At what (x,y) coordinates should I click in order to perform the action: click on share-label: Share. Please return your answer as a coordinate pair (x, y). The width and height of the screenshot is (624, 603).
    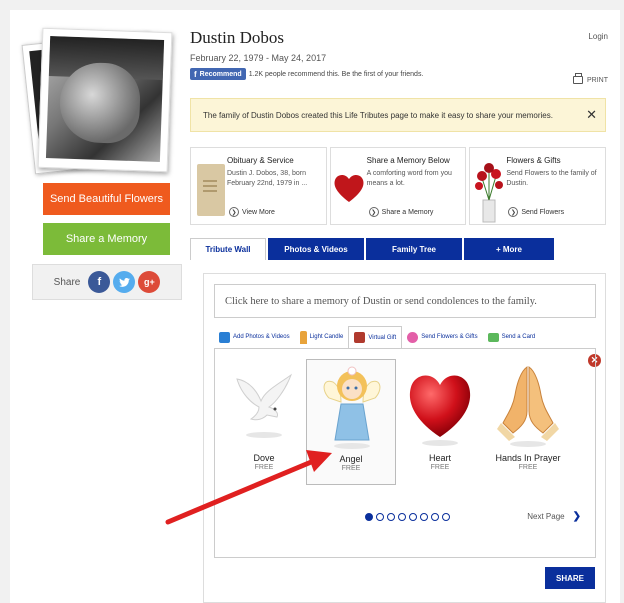
    Looking at the image, I should click on (67, 282).